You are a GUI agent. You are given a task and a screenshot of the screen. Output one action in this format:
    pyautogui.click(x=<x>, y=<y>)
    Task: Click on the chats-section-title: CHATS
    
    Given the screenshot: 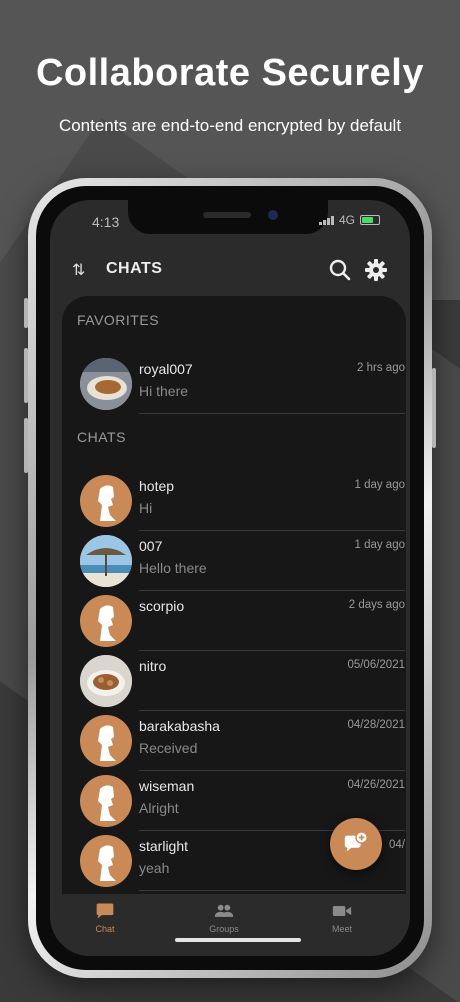 What is the action you would take?
    pyautogui.click(x=101, y=437)
    